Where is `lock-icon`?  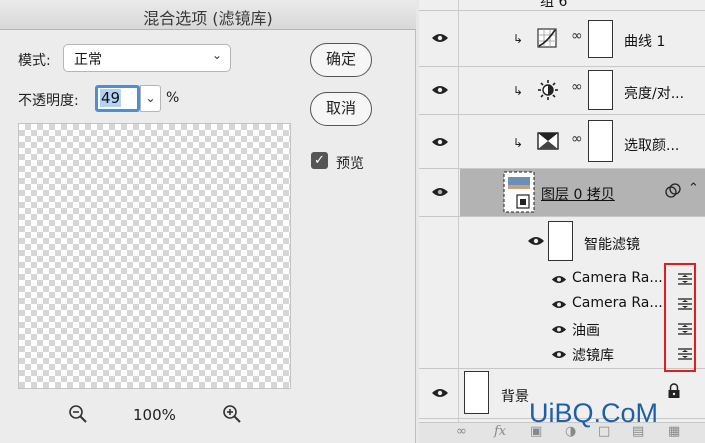 lock-icon is located at coordinates (674, 390).